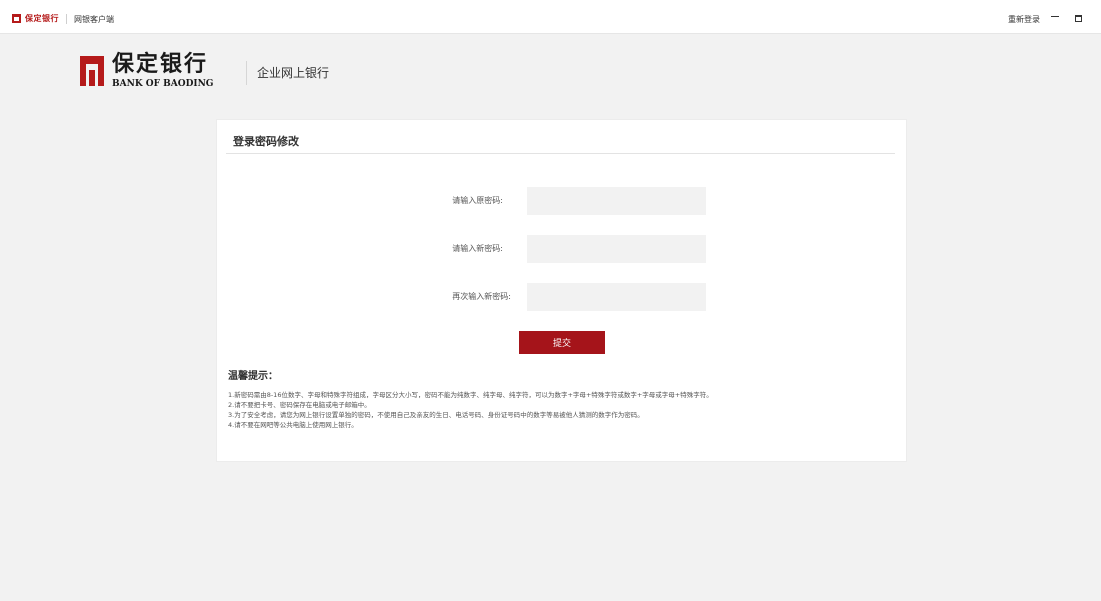 This screenshot has height=601, width=1101. What do you see at coordinates (477, 248) in the screenshot?
I see `new-password-label: 请输入新密码:` at bounding box center [477, 248].